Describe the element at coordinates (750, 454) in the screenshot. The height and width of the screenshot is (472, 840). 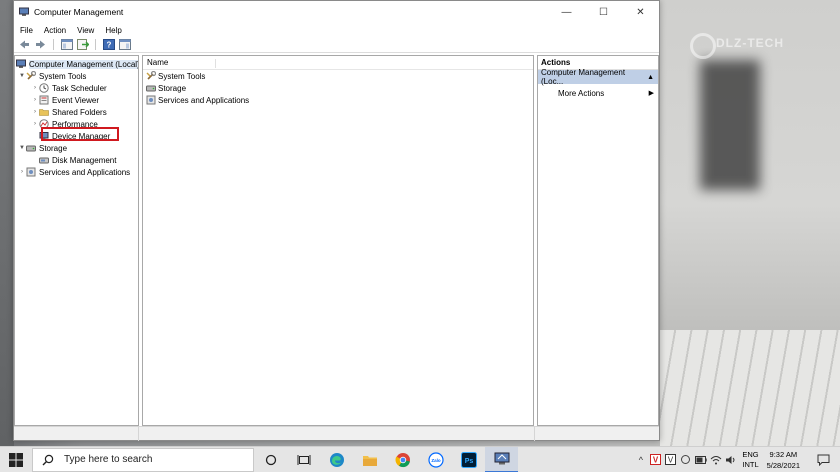
I see `language-code: ENG` at that location.